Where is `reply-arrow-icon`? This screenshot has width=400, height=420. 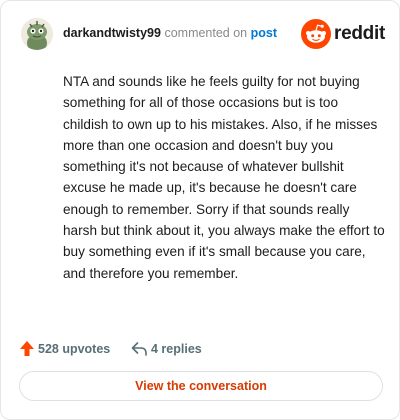 reply-arrow-icon is located at coordinates (139, 349).